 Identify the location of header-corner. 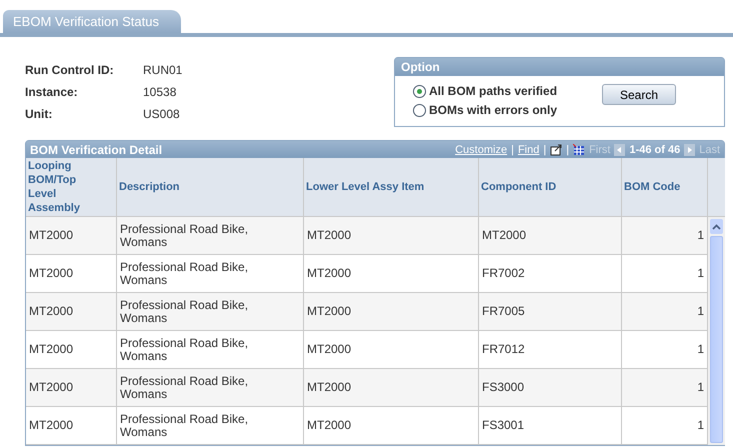
(716, 187).